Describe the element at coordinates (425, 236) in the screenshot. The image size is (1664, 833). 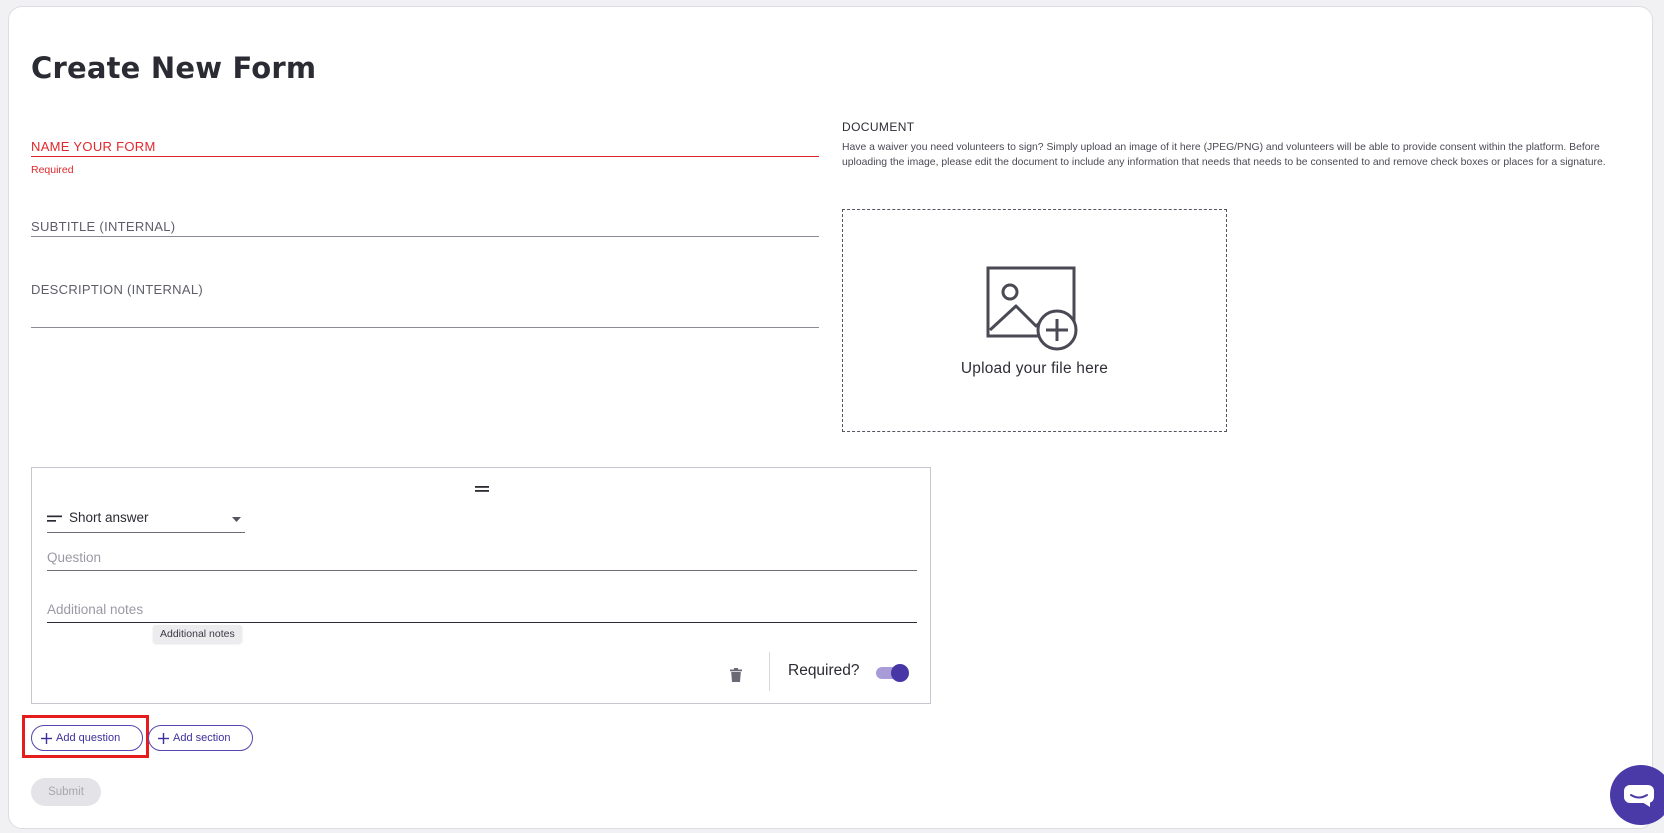
I see `subtitle-underline` at that location.